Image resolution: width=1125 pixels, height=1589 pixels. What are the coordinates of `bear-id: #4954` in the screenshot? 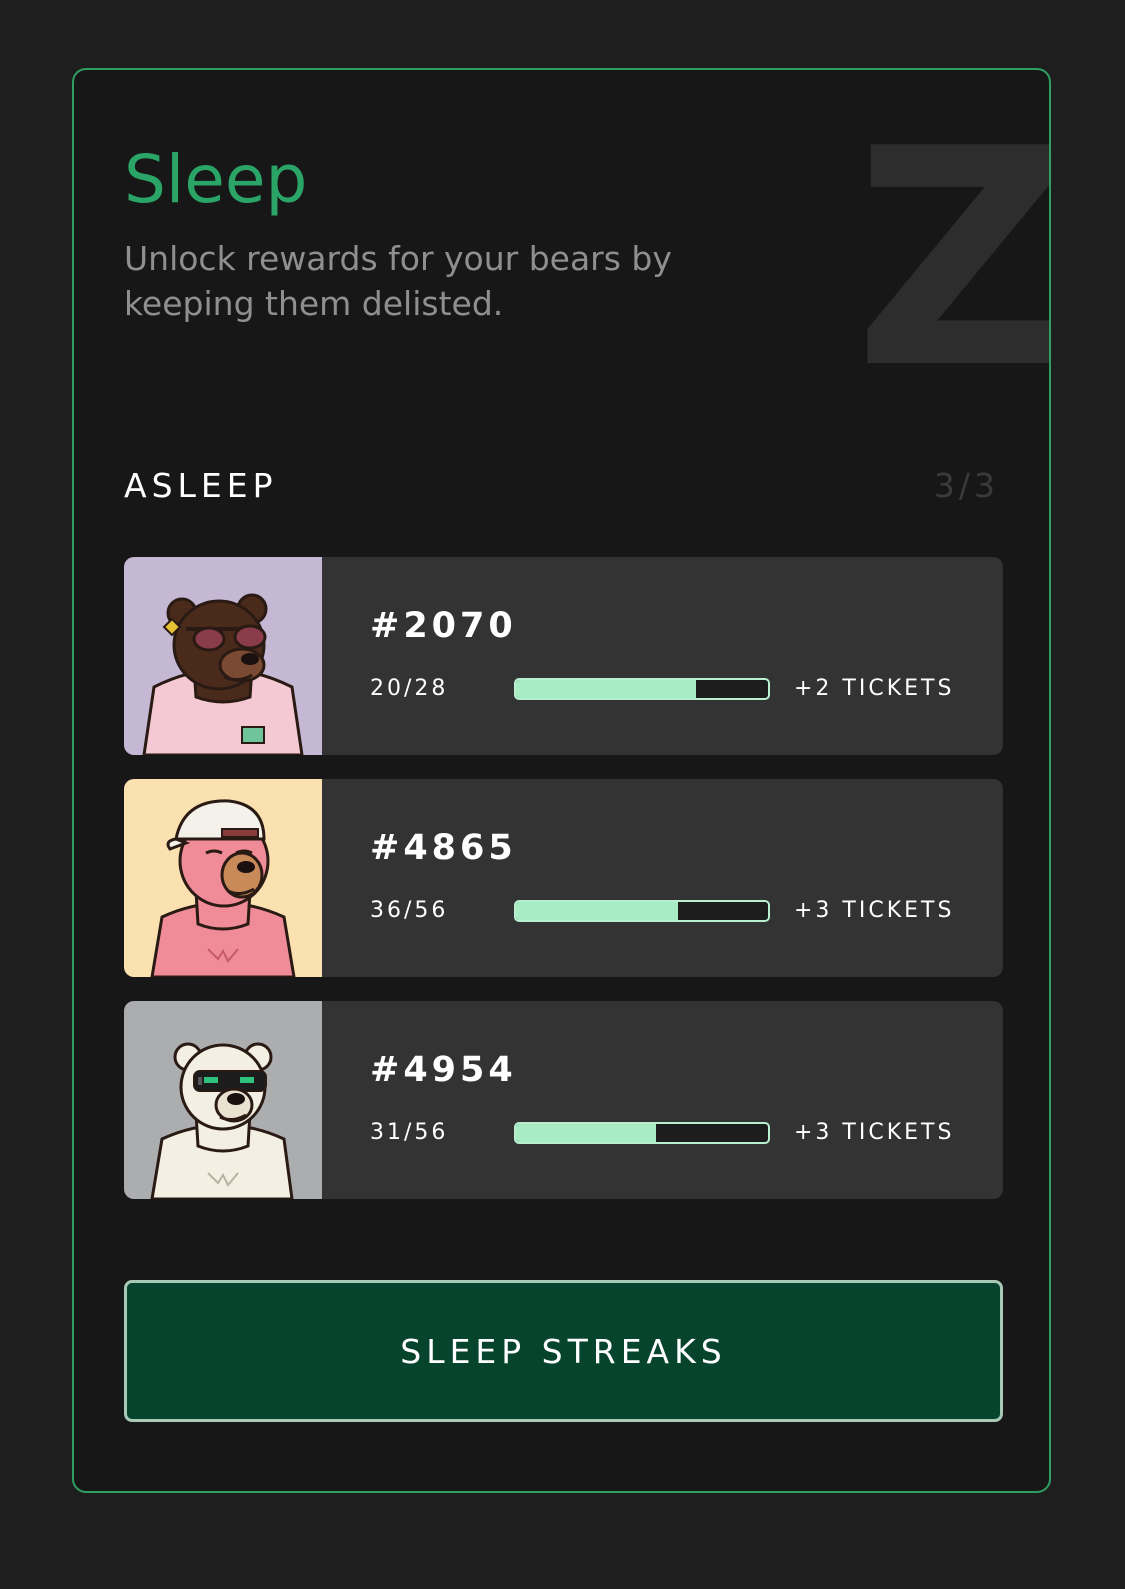 It's located at (443, 1070).